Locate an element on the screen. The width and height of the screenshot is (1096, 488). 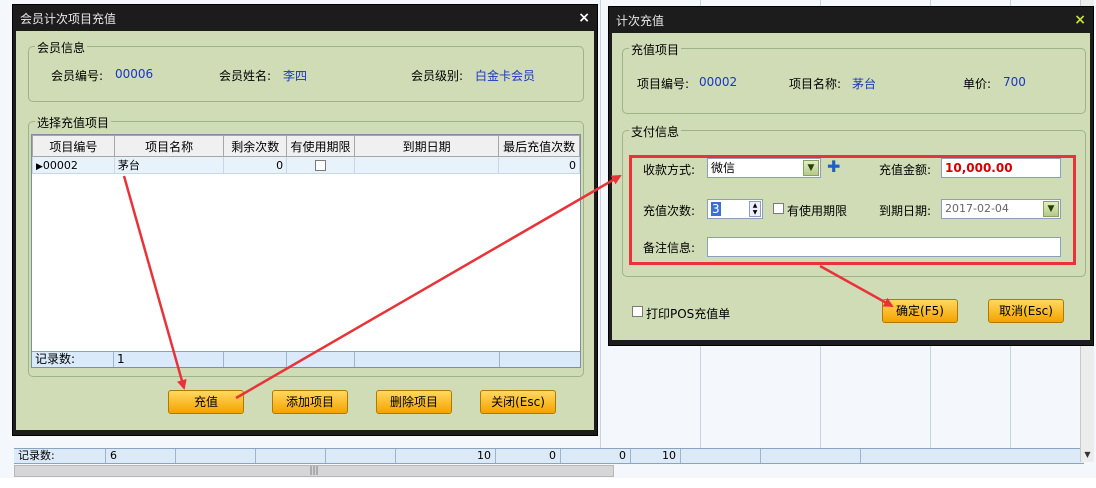
recharge-item-group: 充值项目 项目编号: 00002 项目名称: 茅台 单价: 700 is located at coordinates (854, 77).